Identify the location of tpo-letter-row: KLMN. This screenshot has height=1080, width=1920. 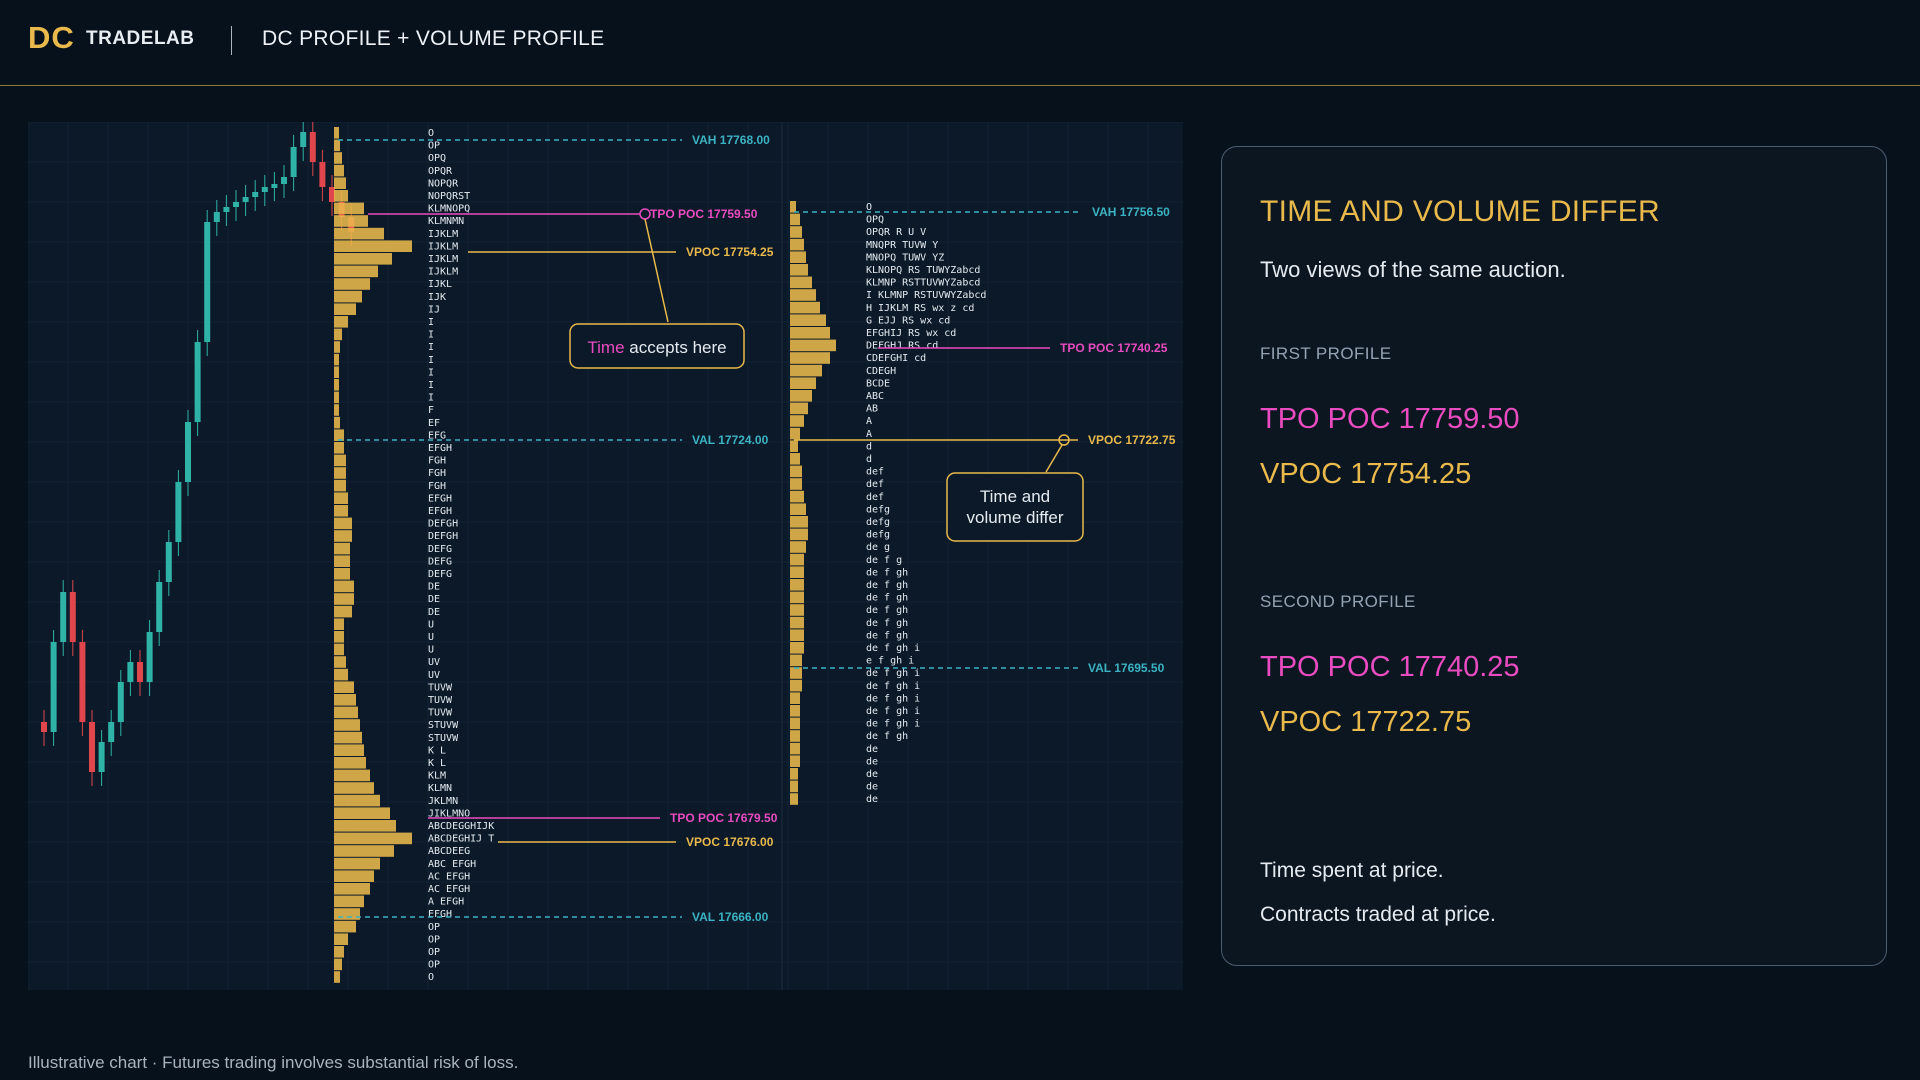
(440, 788).